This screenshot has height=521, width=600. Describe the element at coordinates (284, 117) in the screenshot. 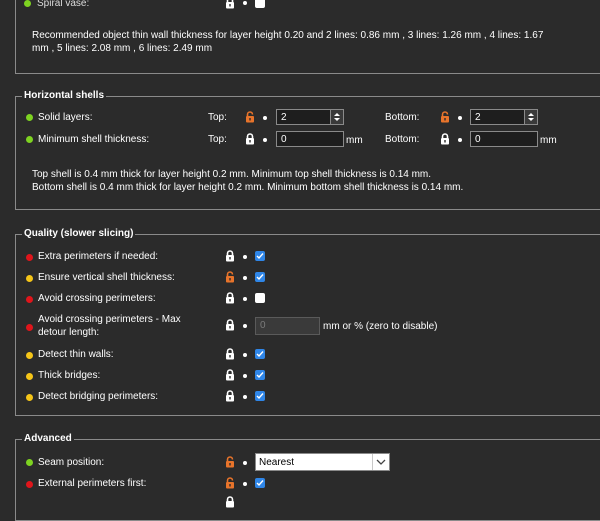

I see `top-solid-layers-value: 2` at that location.